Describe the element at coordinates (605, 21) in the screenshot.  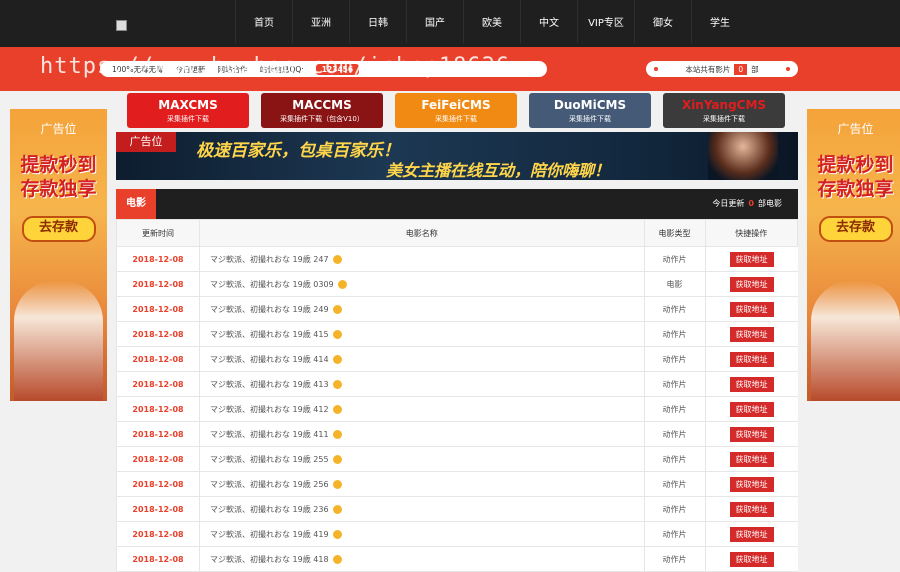
I see `nav-item-vip: VIP专区` at that location.